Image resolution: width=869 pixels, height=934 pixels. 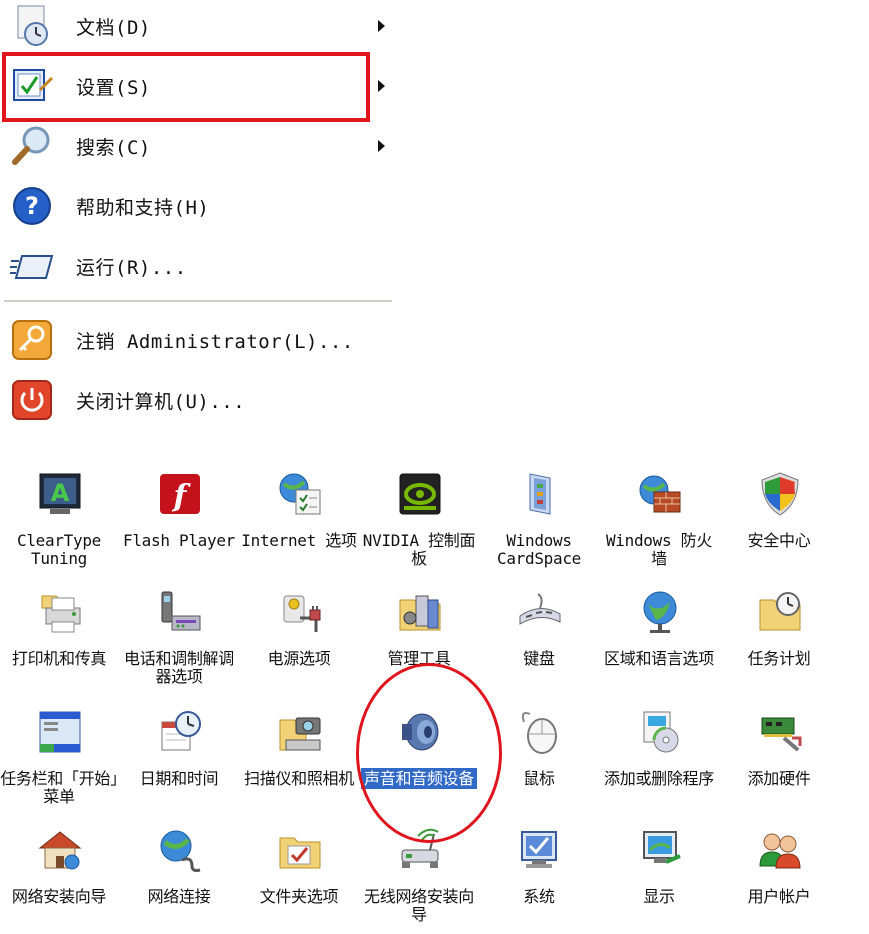 I want to click on cp-item-label: 任务栏和「开始」菜单, so click(x=59, y=787).